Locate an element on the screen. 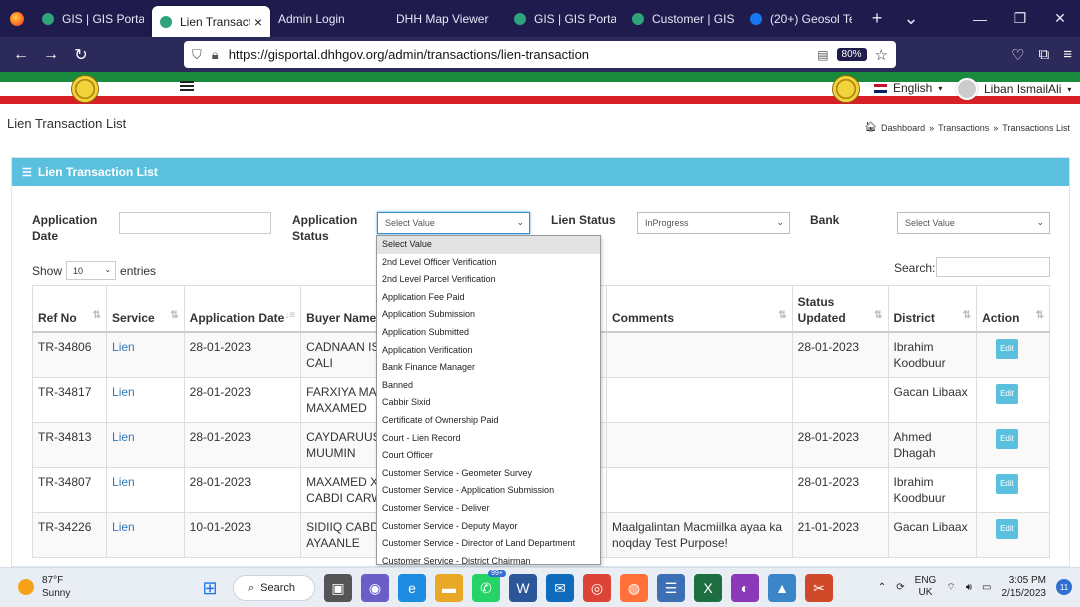 This screenshot has width=1080, height=607. browser-tab: (20+) Geosol Tech is located at coordinates (801, 18).